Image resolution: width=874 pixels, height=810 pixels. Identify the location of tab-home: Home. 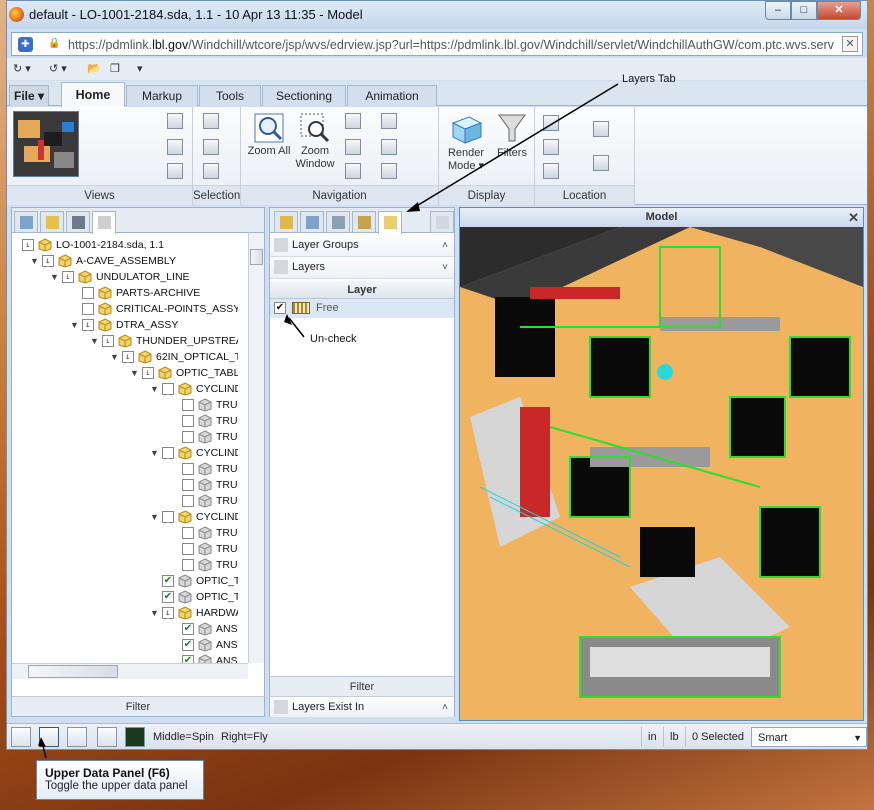
(93, 94).